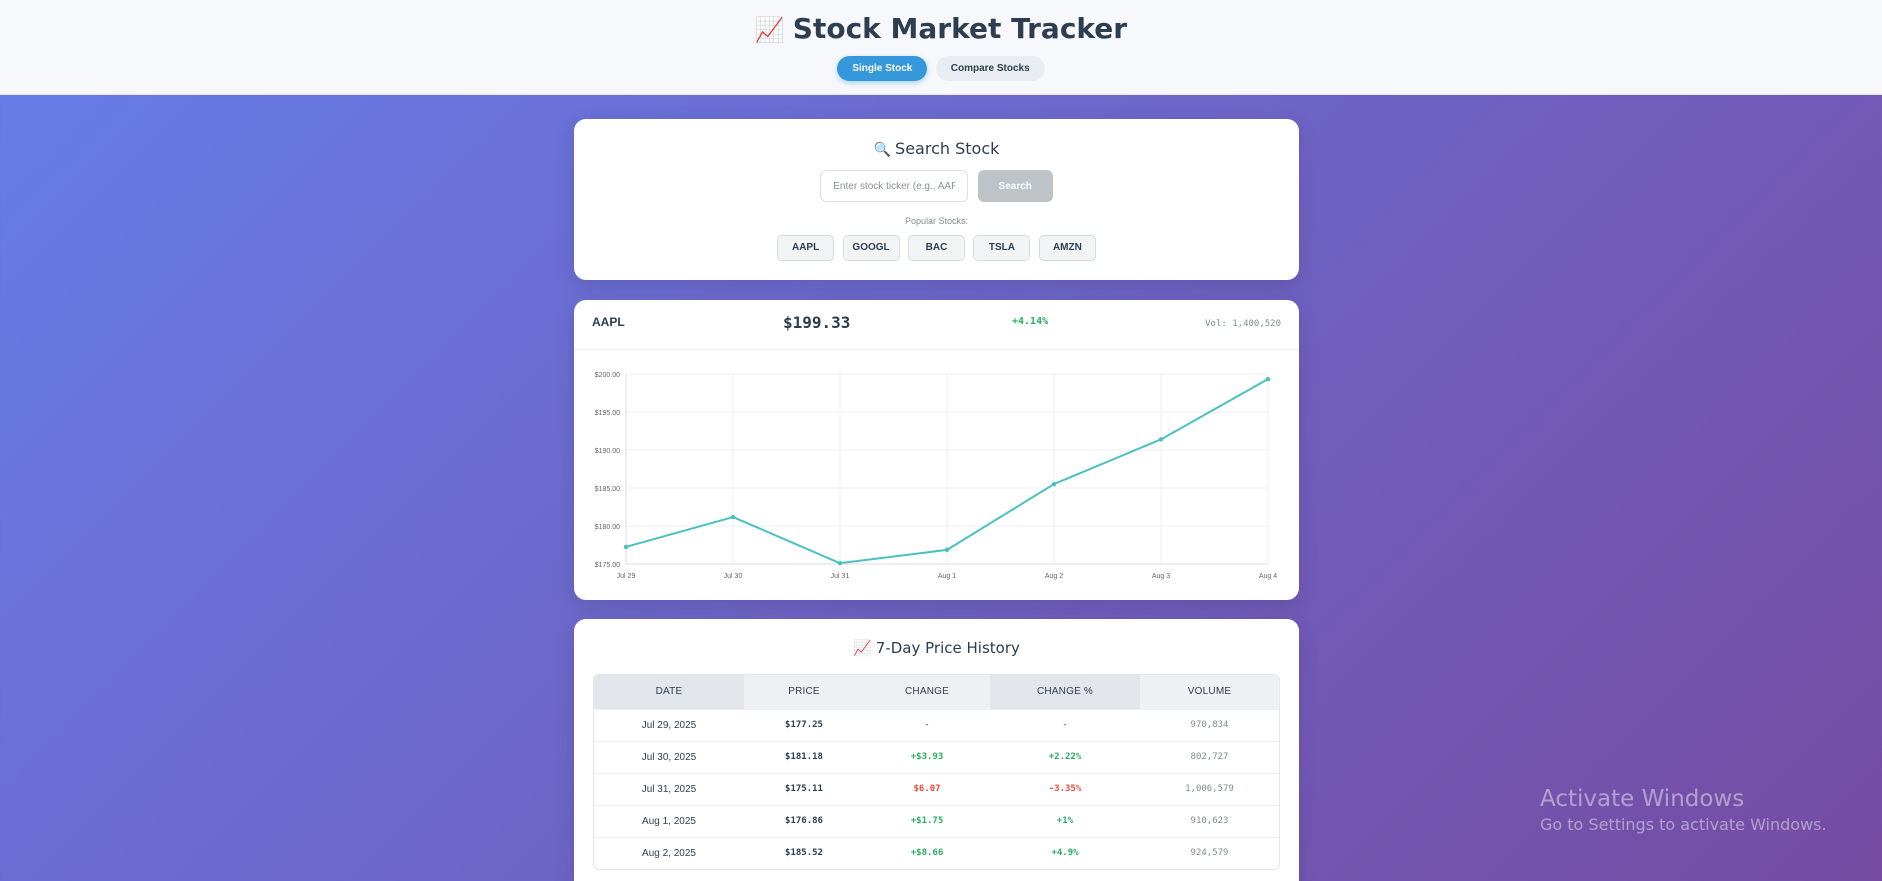  Describe the element at coordinates (960, 28) in the screenshot. I see `app-title-text: Stock Market Tracker` at that location.